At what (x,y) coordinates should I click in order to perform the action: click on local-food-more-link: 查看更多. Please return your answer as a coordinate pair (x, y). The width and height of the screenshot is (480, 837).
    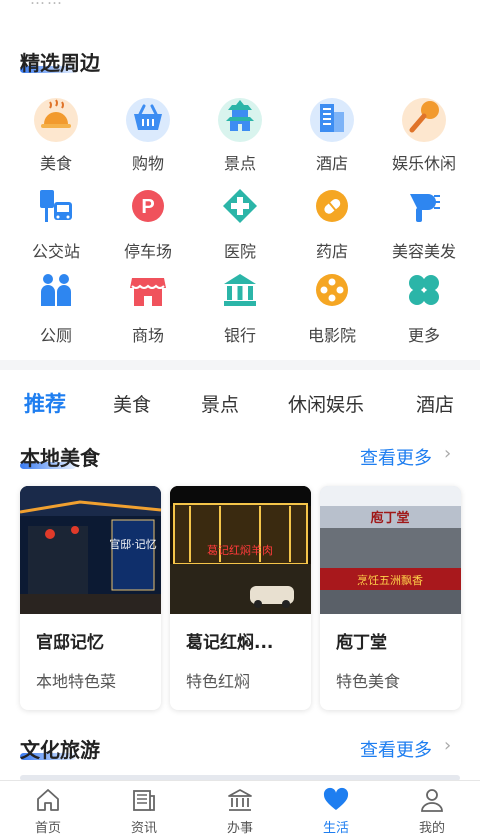
    Looking at the image, I should click on (396, 457).